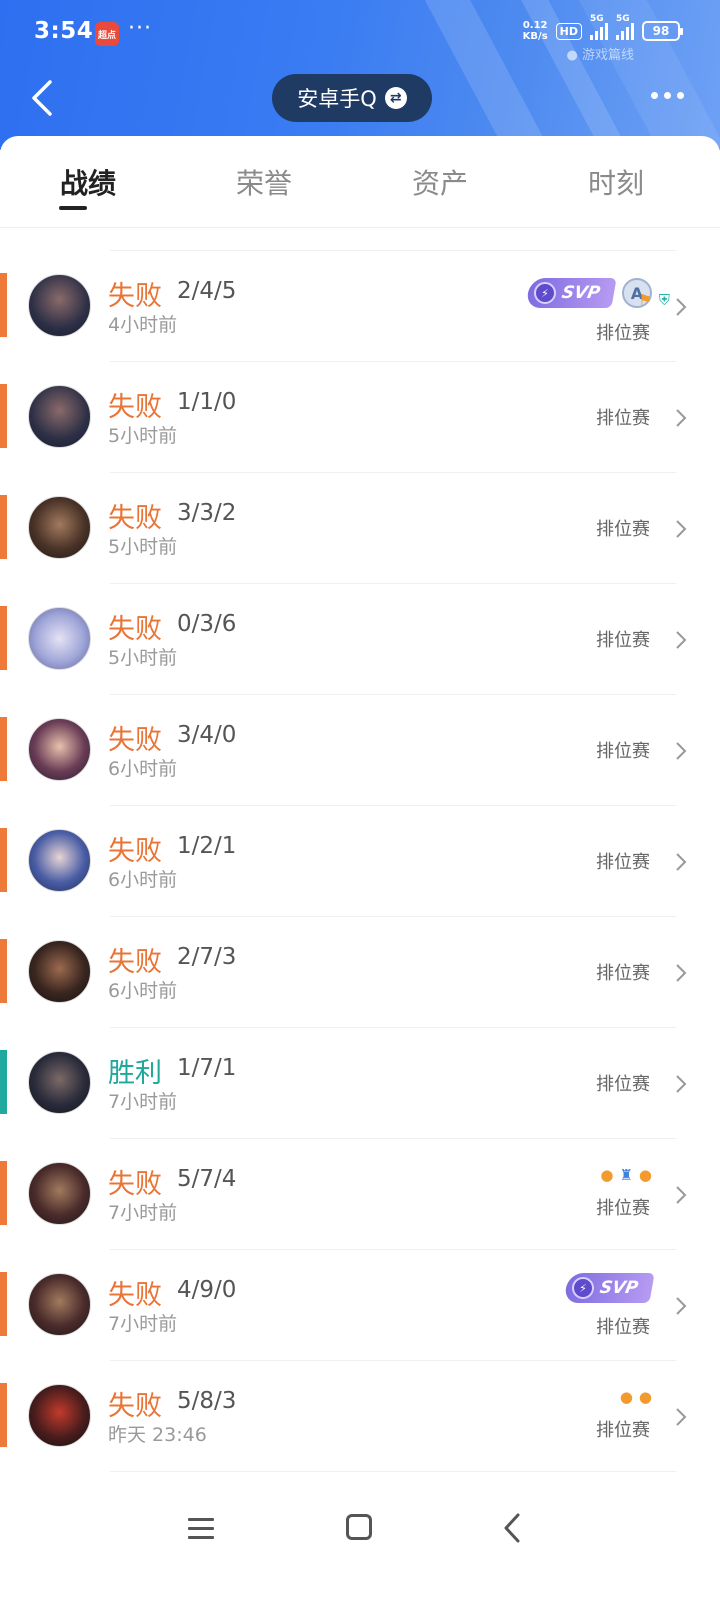  What do you see at coordinates (535, 31) in the screenshot?
I see `network-speed: 0.12 KB/s` at bounding box center [535, 31].